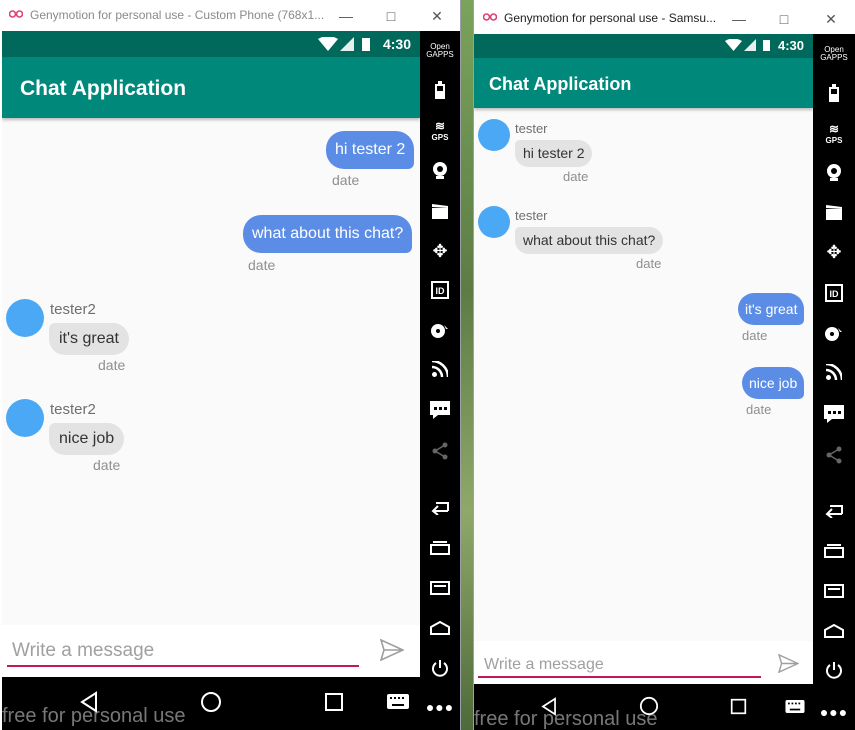 The height and width of the screenshot is (730, 855). What do you see at coordinates (328, 234) in the screenshot?
I see `message-bubble-outgoing: what about this chat?` at bounding box center [328, 234].